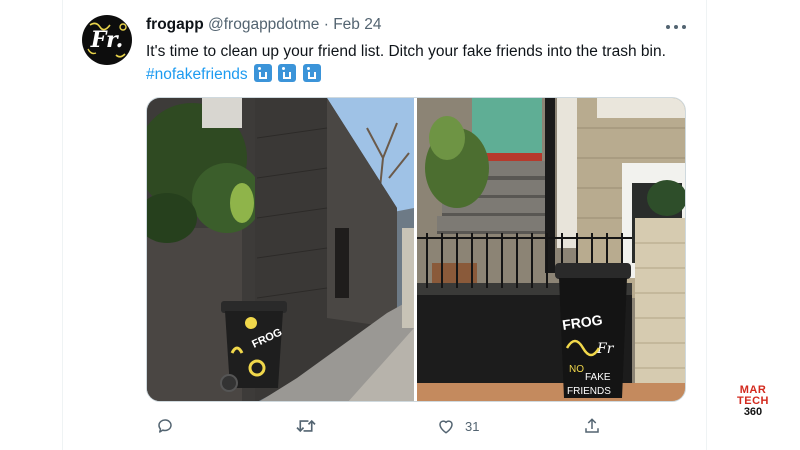  I want to click on tweet-header: frogapp @frogappdotme · Feb 24, so click(263, 27).